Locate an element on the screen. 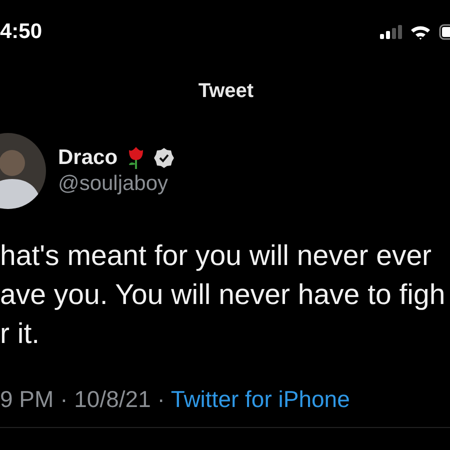  tweet-text-line: ave you. You will never have to figh is located at coordinates (223, 295).